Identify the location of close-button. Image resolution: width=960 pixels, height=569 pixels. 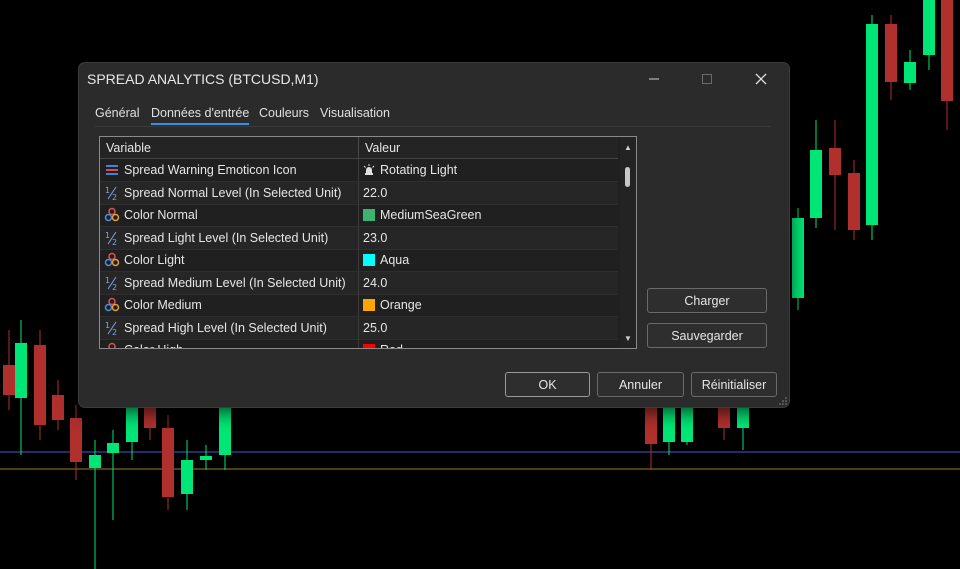
(761, 79).